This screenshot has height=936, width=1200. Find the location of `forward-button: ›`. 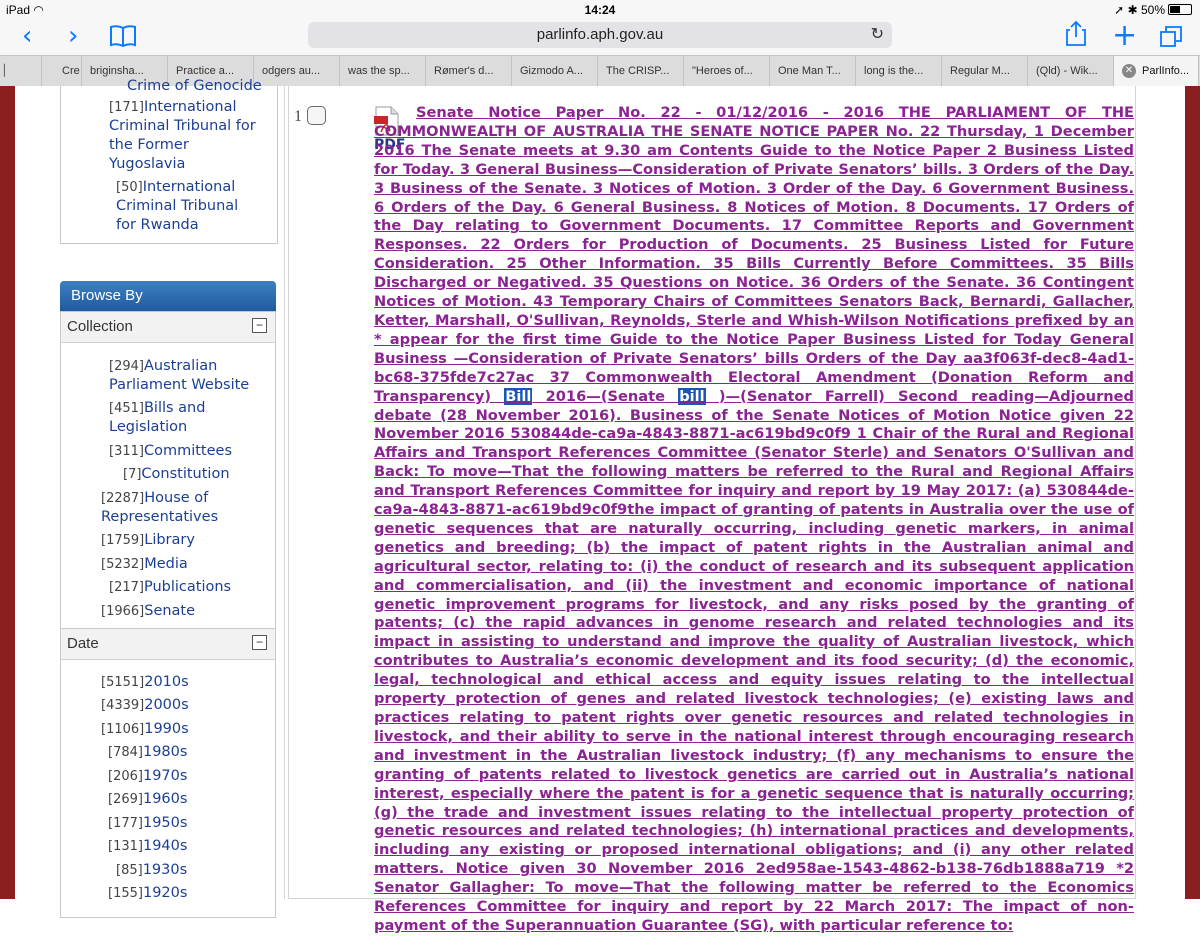

forward-button: › is located at coordinates (73, 37).